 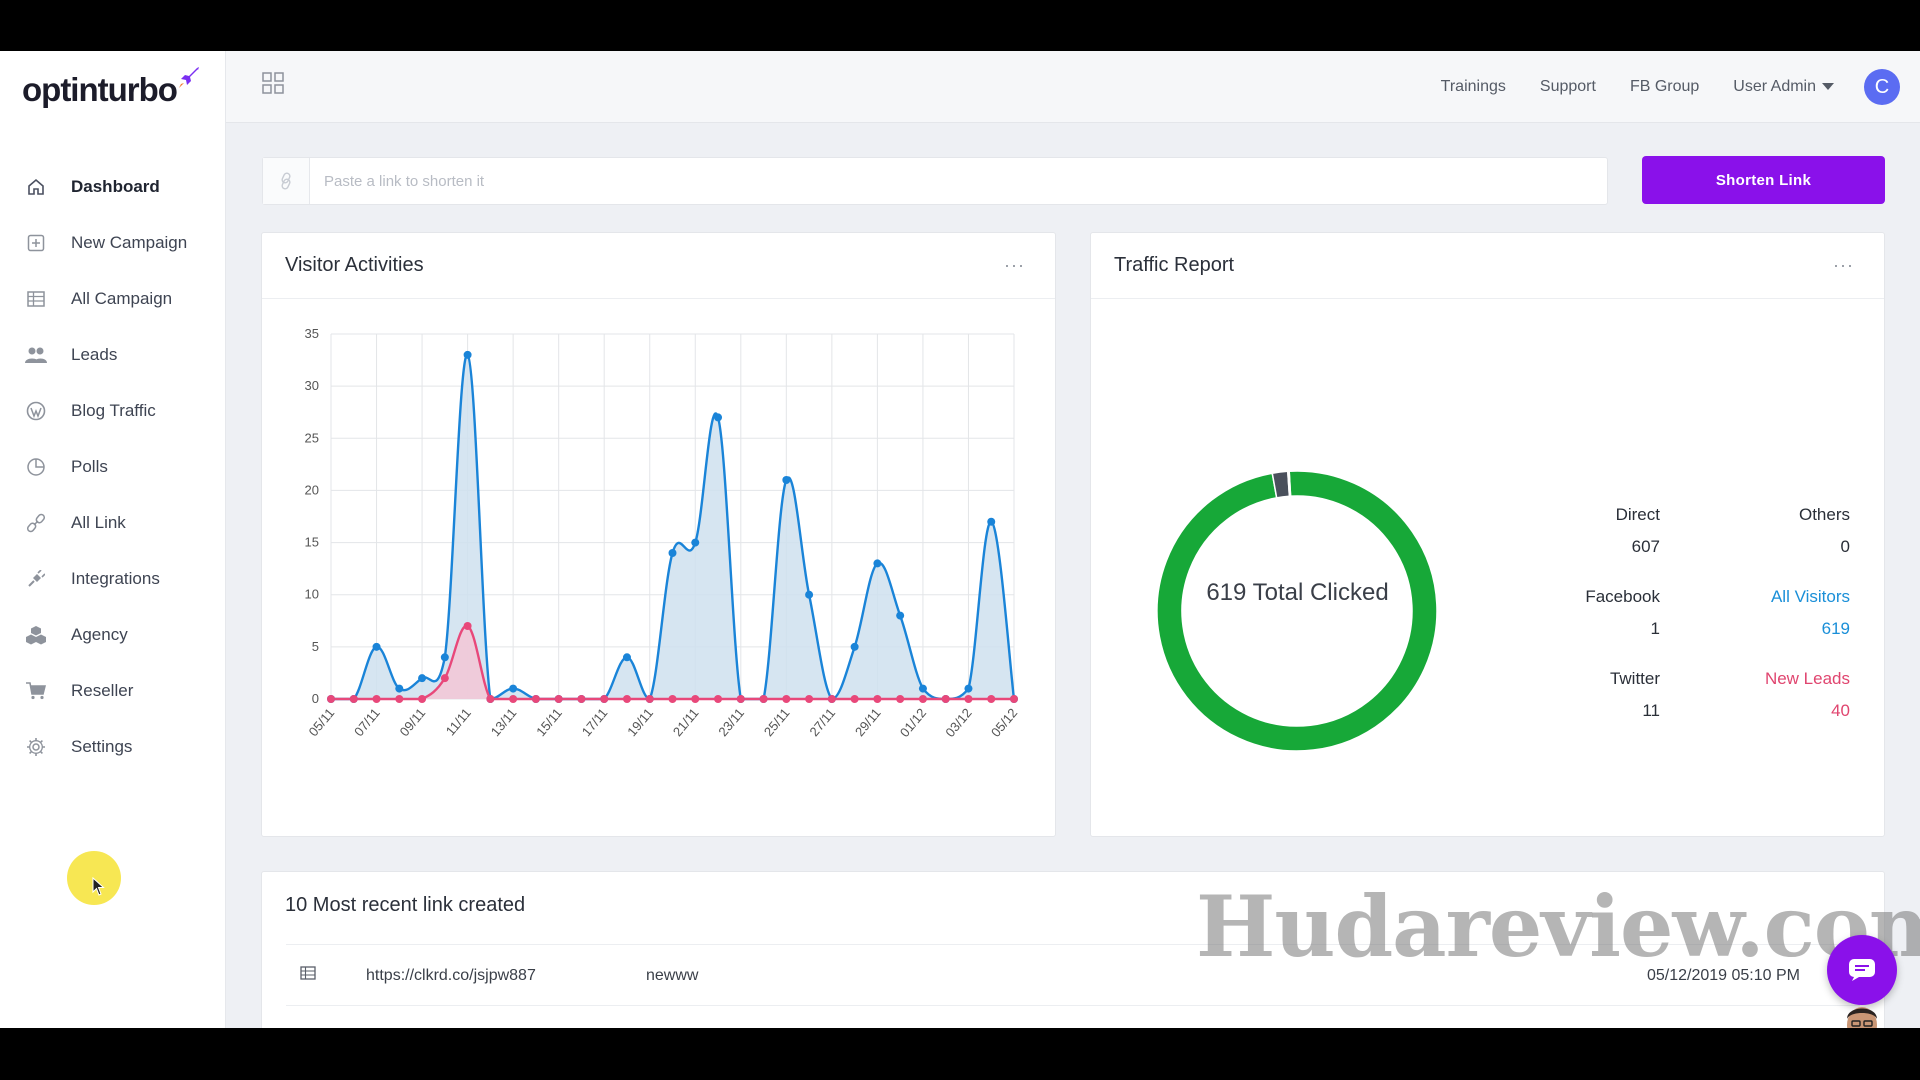 What do you see at coordinates (113, 243) in the screenshot?
I see `sidebar-item-new-campaign: New Campaign` at bounding box center [113, 243].